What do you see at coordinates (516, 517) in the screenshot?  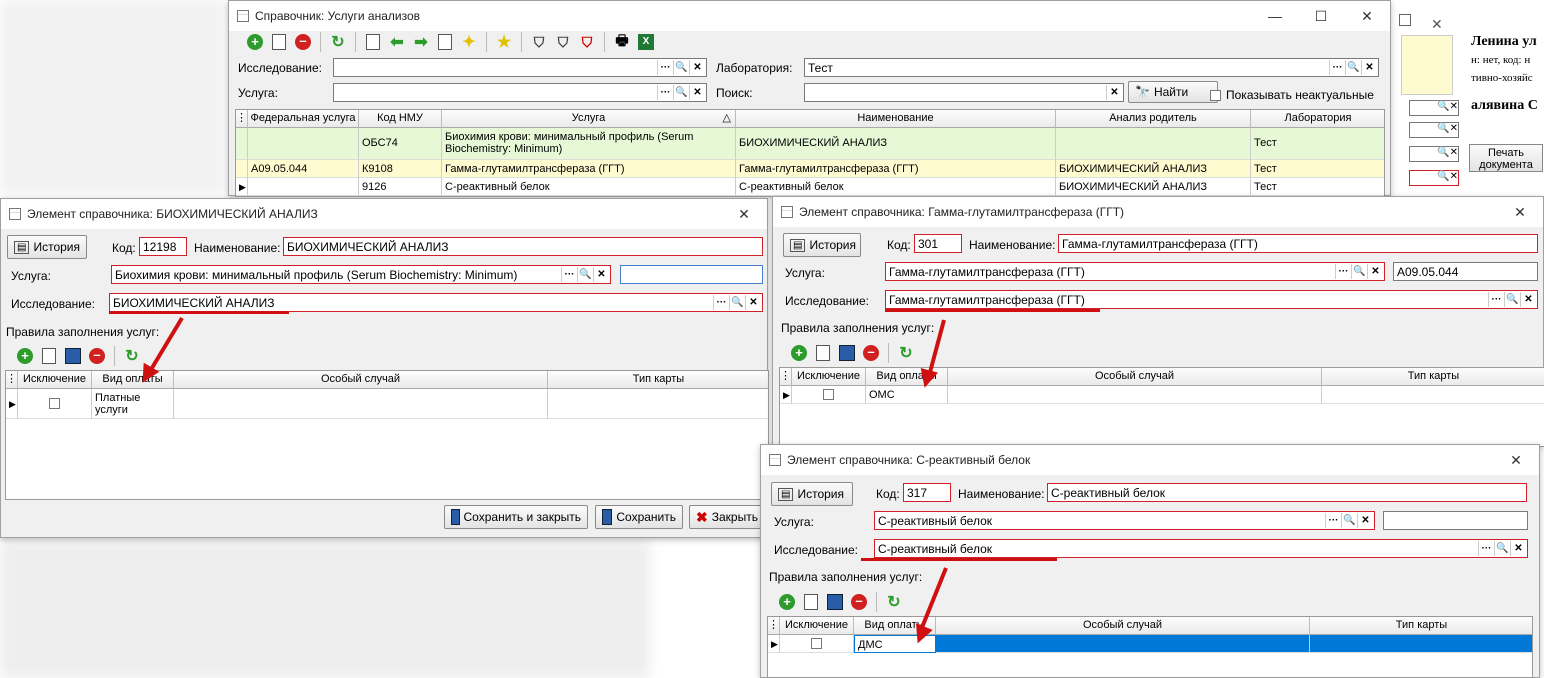 I see `save-close-button: Сохранить и закрыть` at bounding box center [516, 517].